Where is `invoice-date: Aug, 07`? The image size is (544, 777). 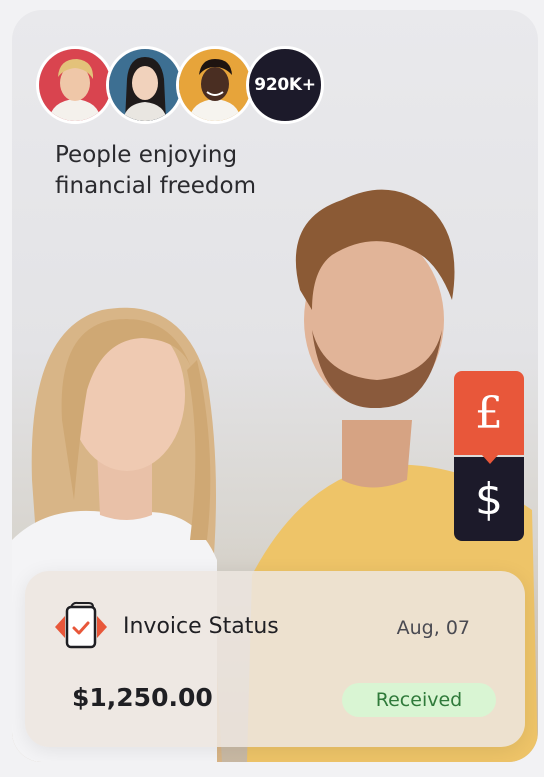 invoice-date: Aug, 07 is located at coordinates (433, 628).